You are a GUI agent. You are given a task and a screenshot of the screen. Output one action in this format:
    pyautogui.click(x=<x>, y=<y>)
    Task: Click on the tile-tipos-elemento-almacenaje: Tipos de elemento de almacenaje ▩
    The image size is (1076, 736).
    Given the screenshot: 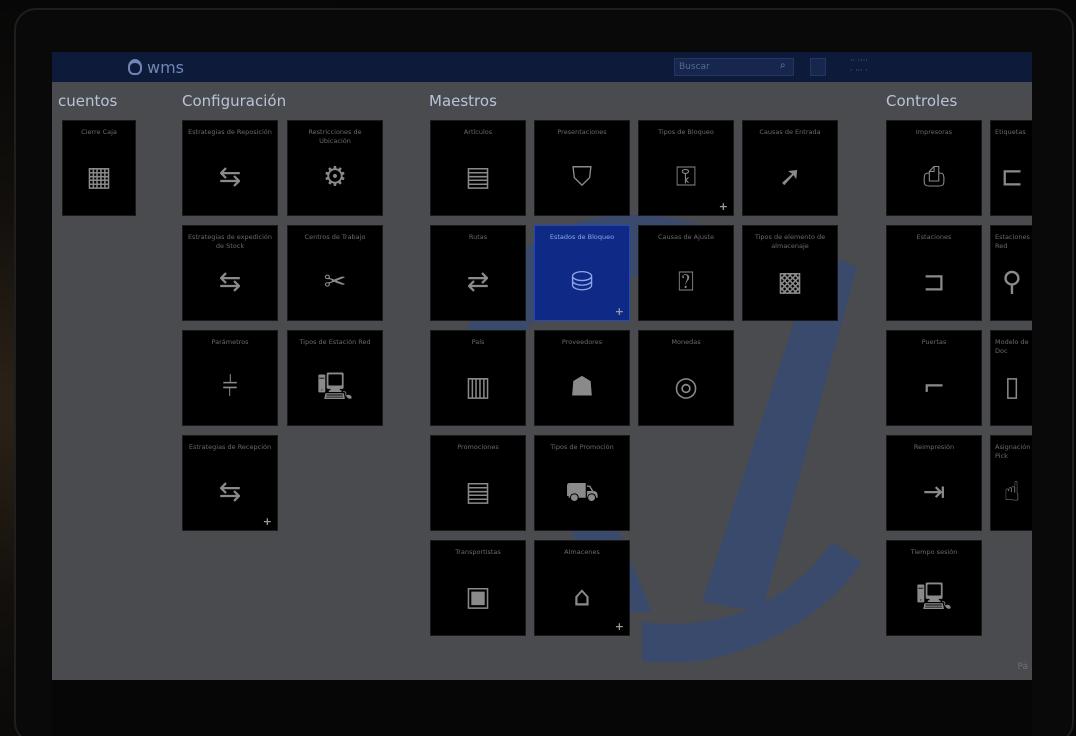 What is the action you would take?
    pyautogui.click(x=790, y=273)
    